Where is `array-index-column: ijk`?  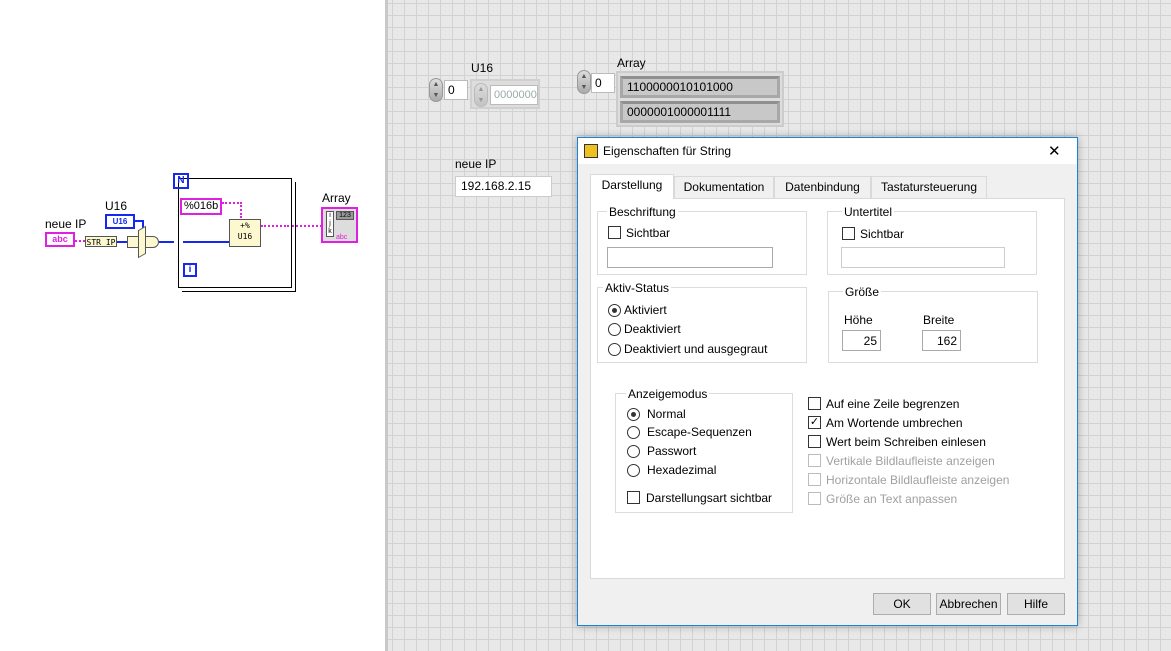 array-index-column: ijk is located at coordinates (330, 224).